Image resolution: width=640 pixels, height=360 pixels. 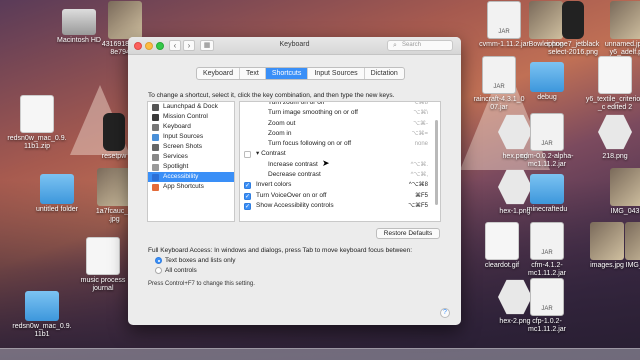 What do you see at coordinates (191, 157) in the screenshot?
I see `category-services: Services` at bounding box center [191, 157].